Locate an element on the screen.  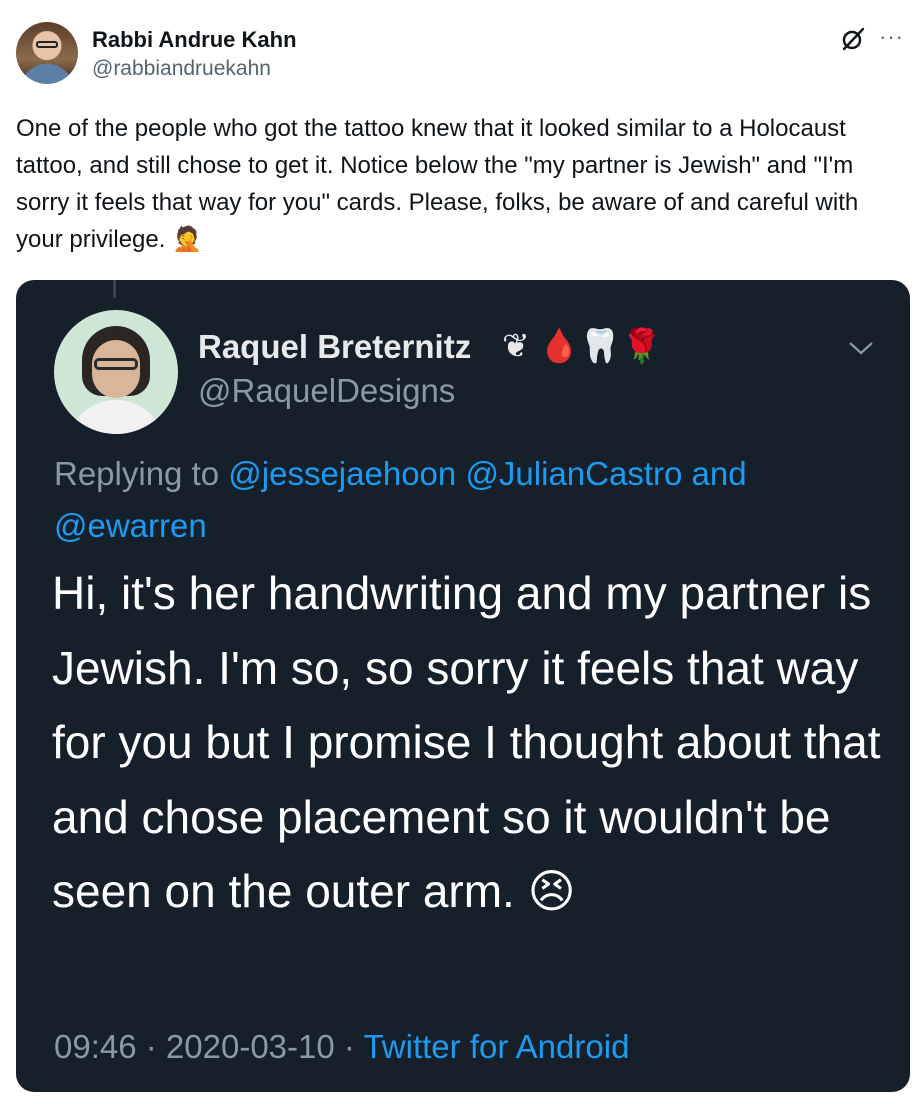
mention-link: @ewarren is located at coordinates (130, 525).